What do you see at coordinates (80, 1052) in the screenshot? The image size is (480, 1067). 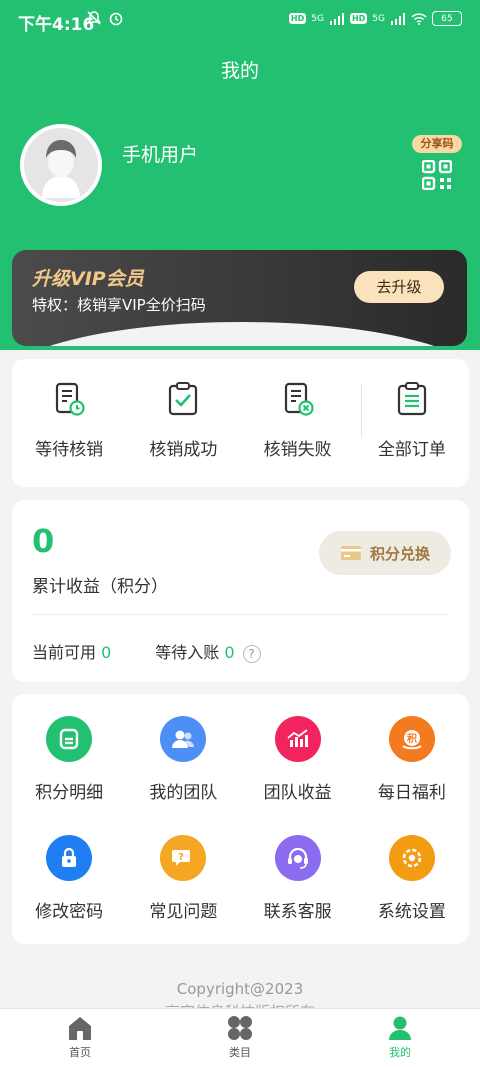 I see `tab-label: 首页` at bounding box center [80, 1052].